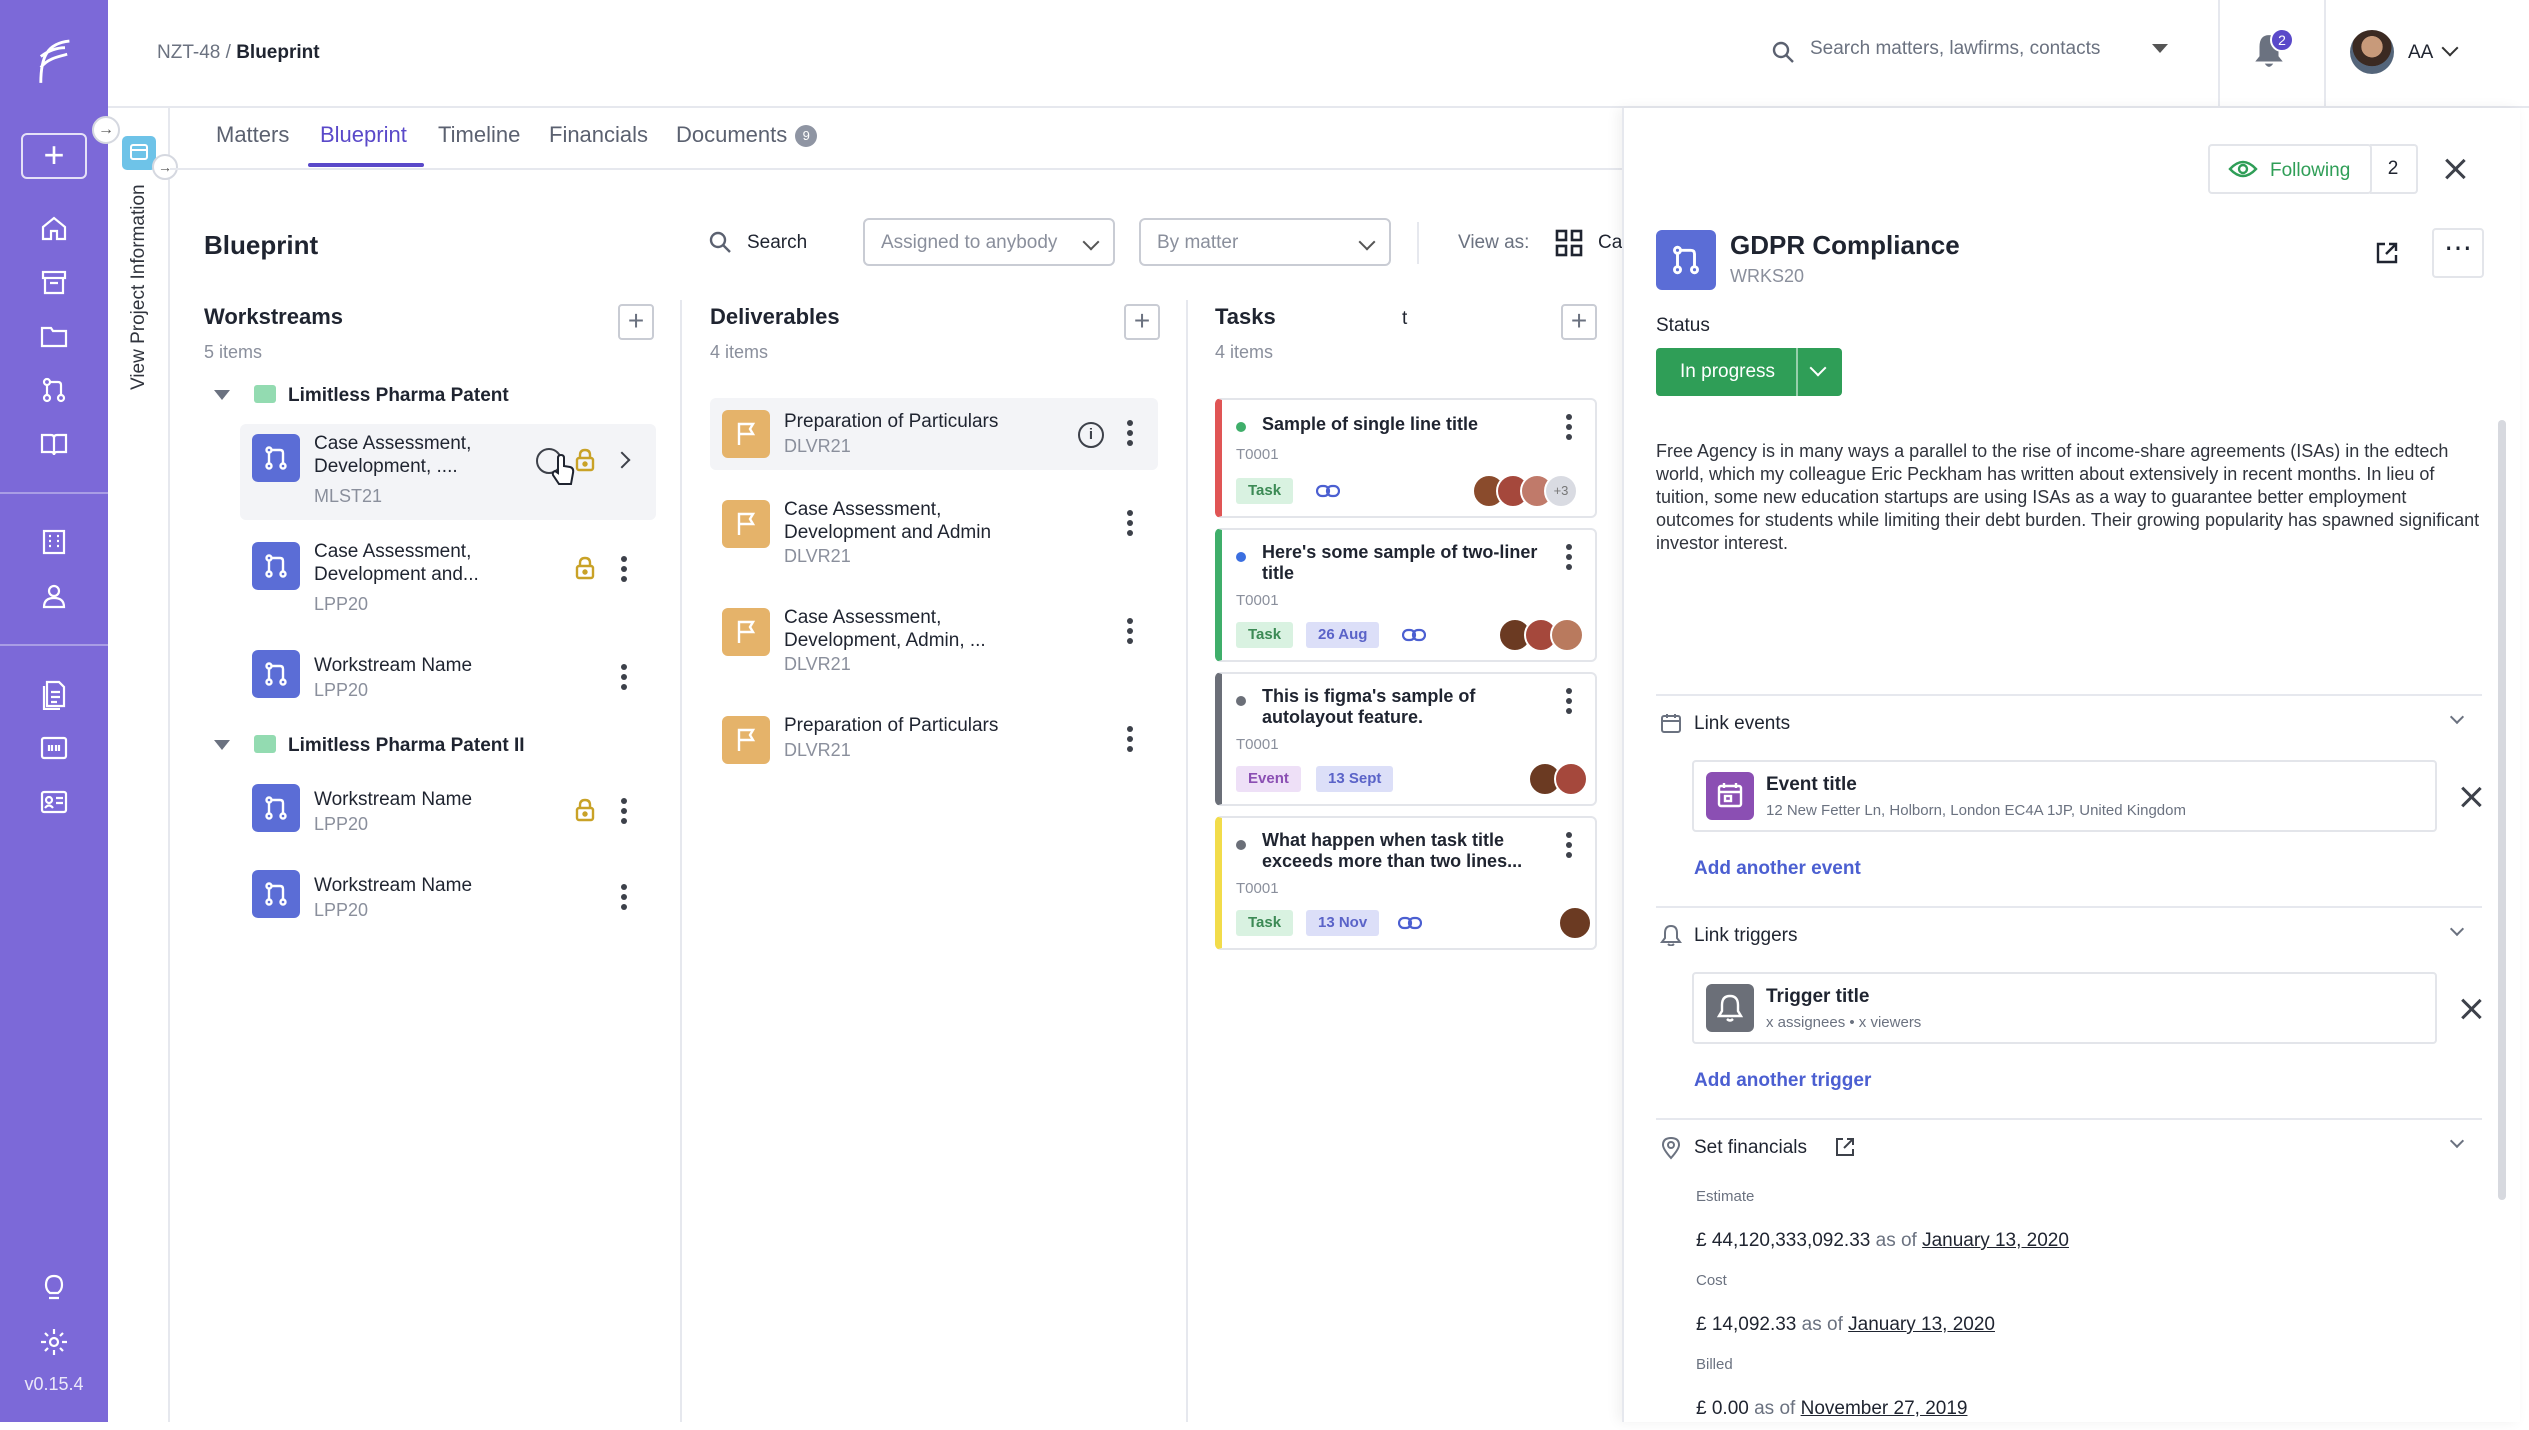 The image size is (2529, 1430). What do you see at coordinates (1845, 1325) in the screenshot?
I see `cost-row: £ 14,092.33 as of January 13, 2020` at bounding box center [1845, 1325].